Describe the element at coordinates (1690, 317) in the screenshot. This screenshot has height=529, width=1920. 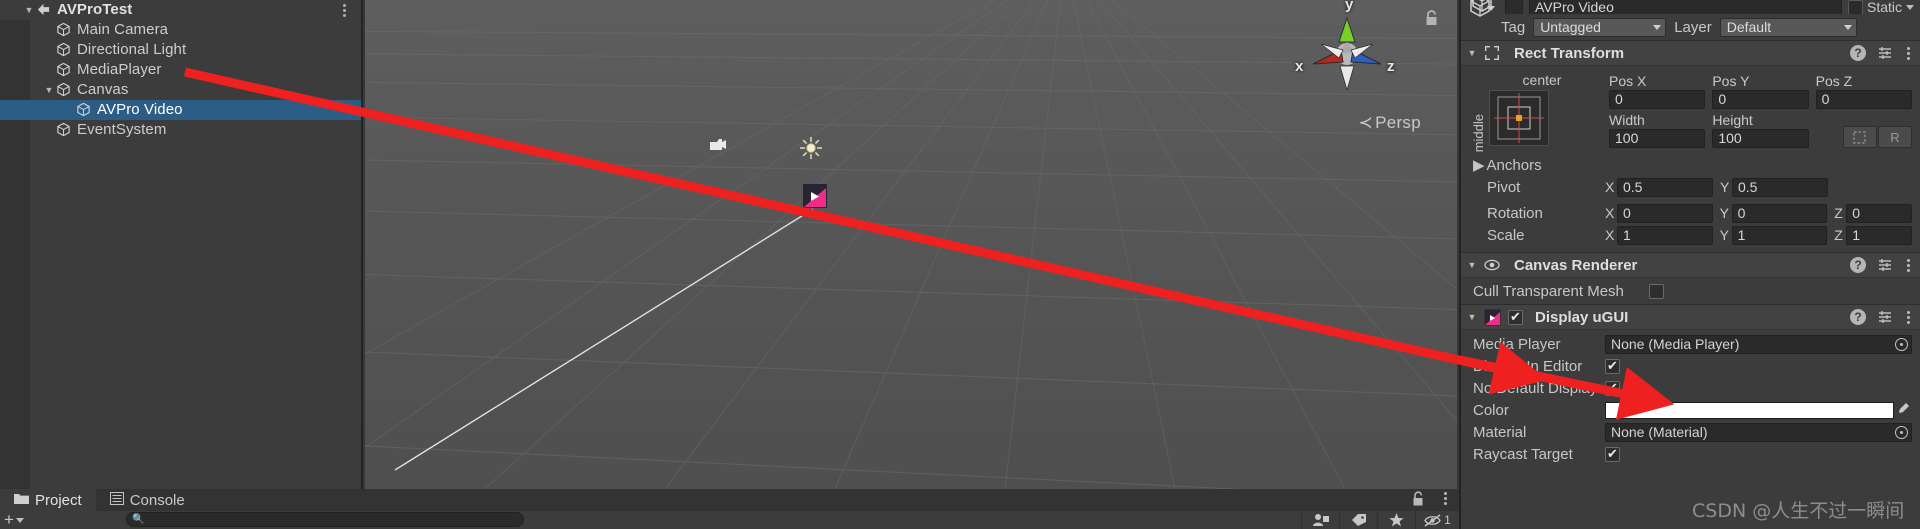
I see `component-header-display-ugui: ▼ Display uGUI ?` at that location.